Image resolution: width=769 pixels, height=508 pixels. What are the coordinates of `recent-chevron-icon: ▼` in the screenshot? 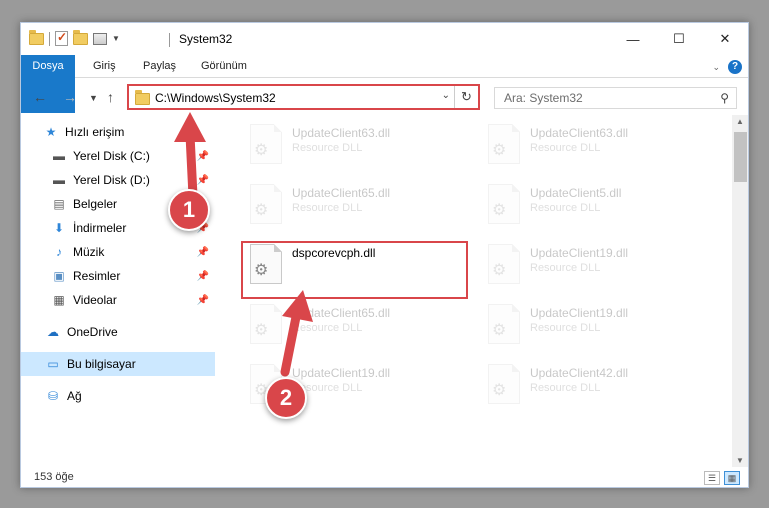 It's located at (93, 98).